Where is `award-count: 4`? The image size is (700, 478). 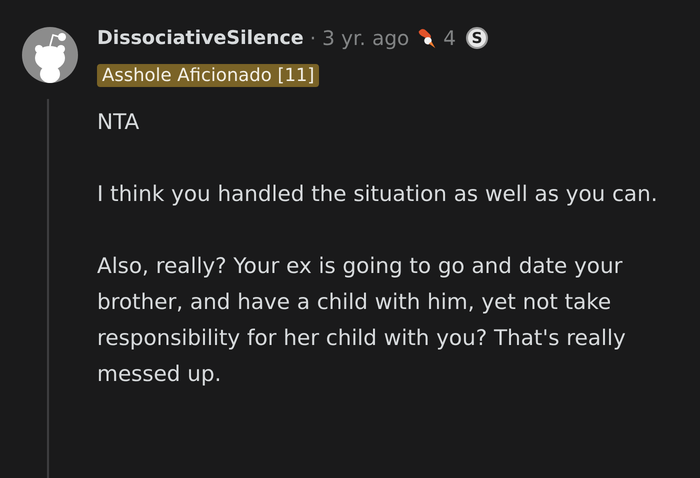 award-count: 4 is located at coordinates (449, 38).